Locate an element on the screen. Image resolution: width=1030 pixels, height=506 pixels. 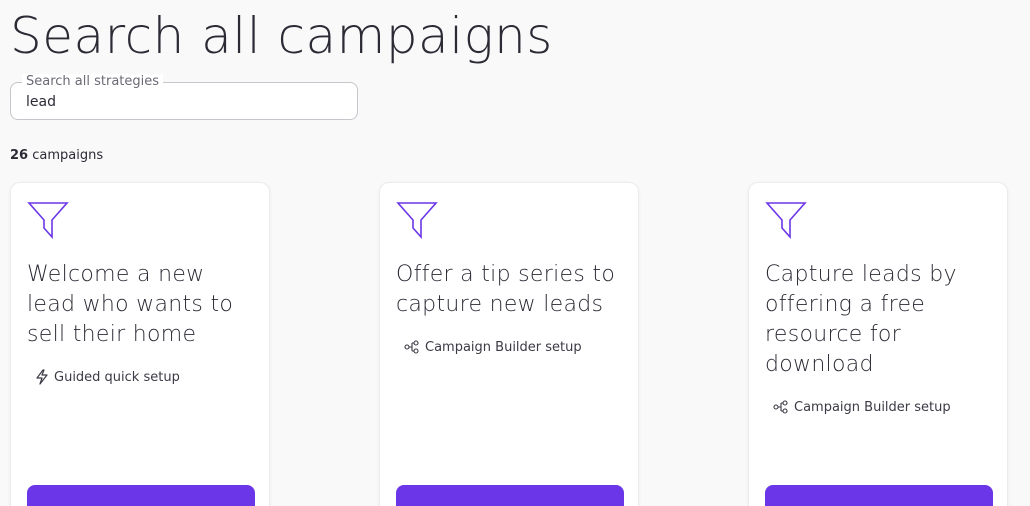
search-field: Search all strategies is located at coordinates (184, 97).